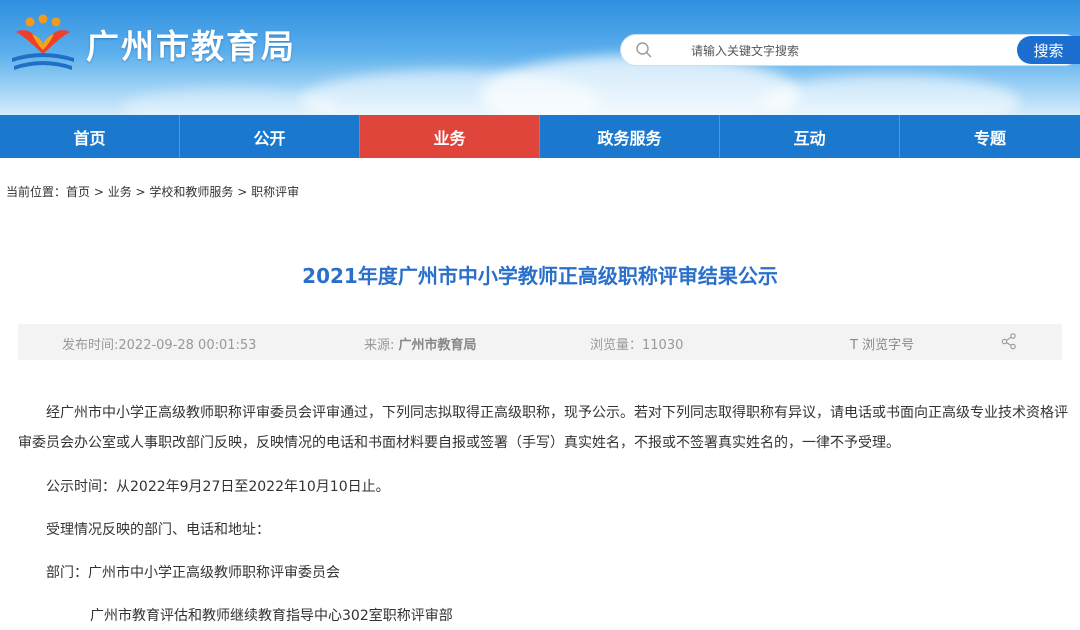 This screenshot has height=630, width=1080. I want to click on article-paragraph: 公示时间：从2022年9月27日至2022年10月10日止。, so click(218, 487).